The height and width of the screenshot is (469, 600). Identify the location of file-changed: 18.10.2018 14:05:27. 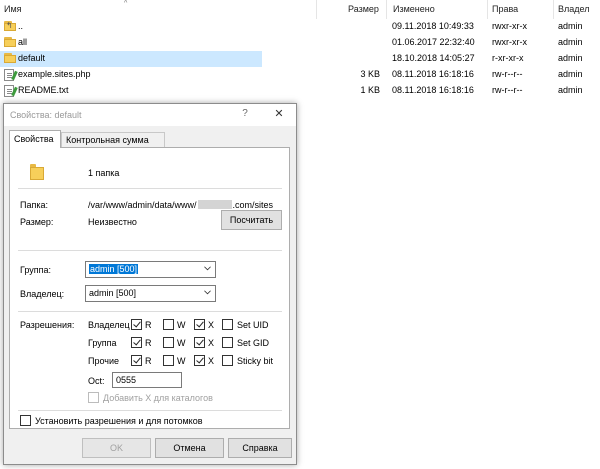
(433, 58).